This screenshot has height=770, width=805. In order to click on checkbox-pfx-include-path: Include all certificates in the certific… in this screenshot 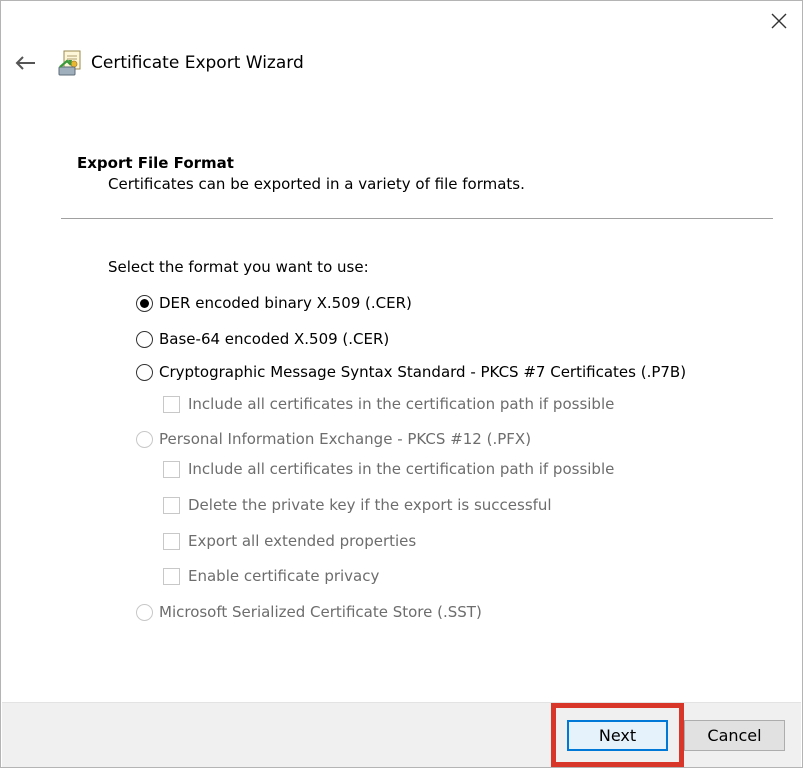, I will do `click(388, 469)`.